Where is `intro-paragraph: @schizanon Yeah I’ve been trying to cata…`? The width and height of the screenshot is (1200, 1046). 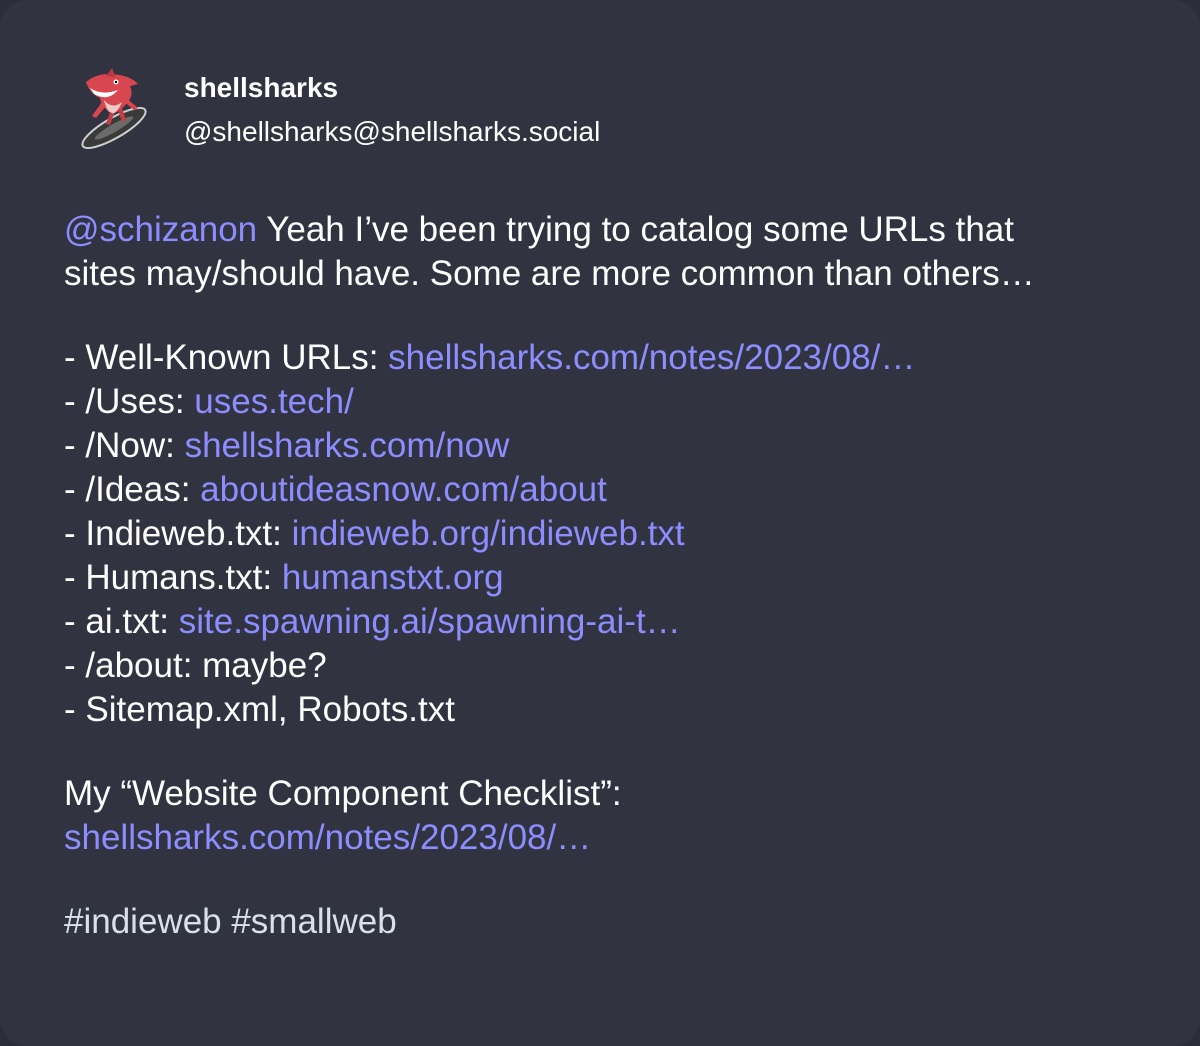 intro-paragraph: @schizanon Yeah I’ve been trying to cata… is located at coordinates (604, 252).